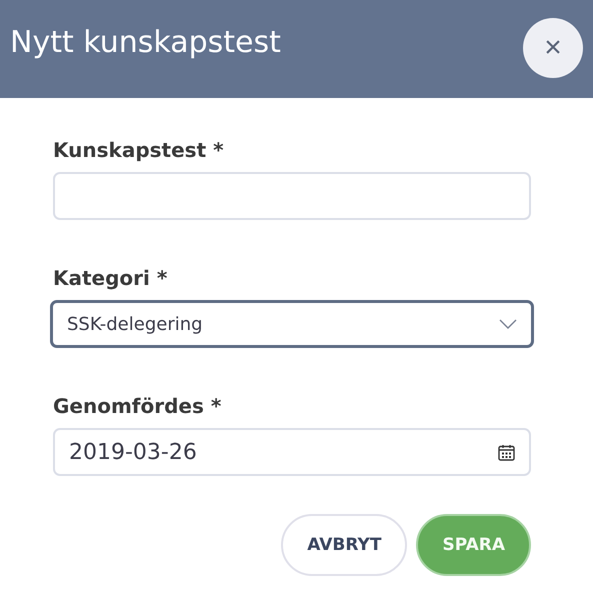  I want to click on calendar-icon, so click(506, 452).